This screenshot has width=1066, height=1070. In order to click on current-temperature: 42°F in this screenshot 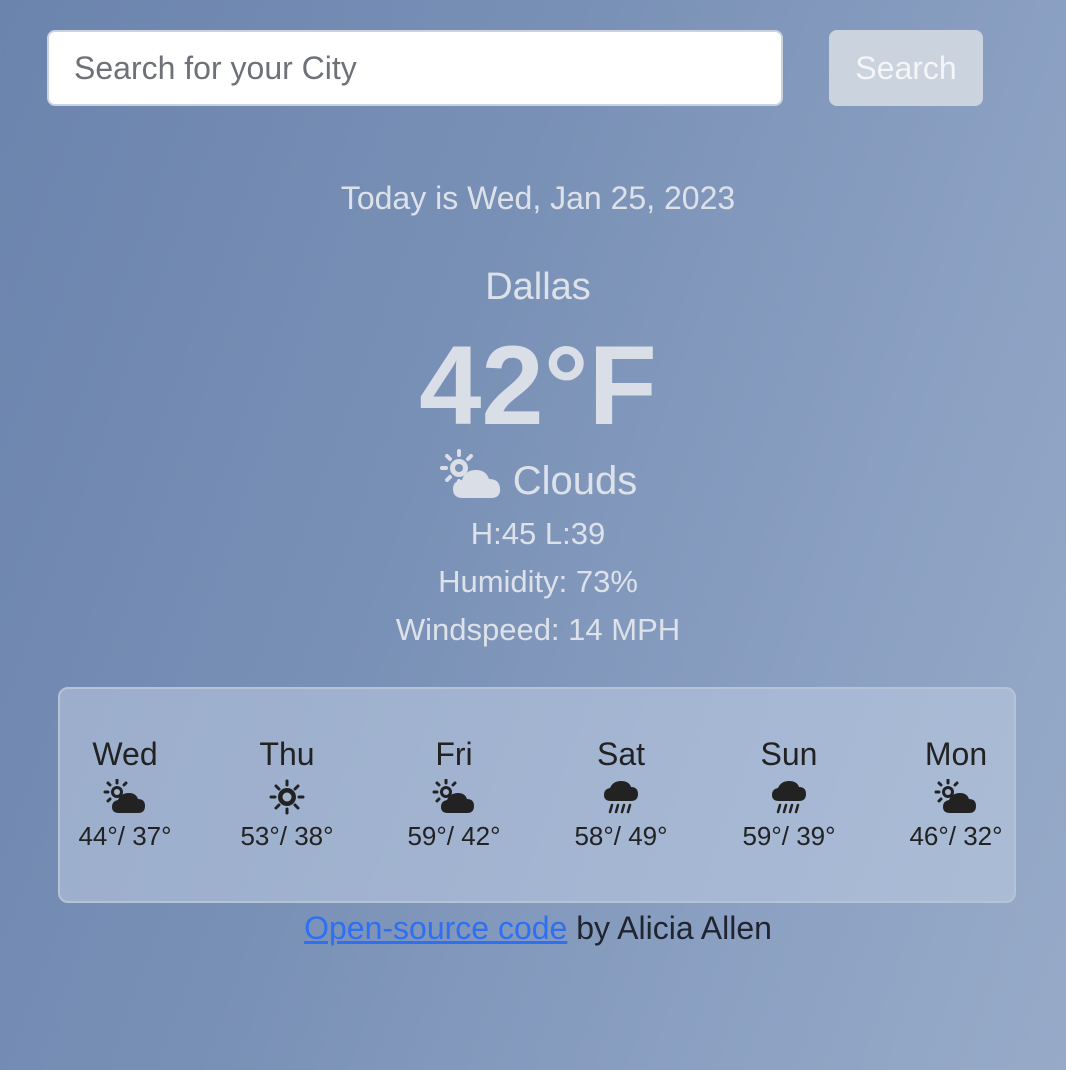, I will do `click(538, 385)`.